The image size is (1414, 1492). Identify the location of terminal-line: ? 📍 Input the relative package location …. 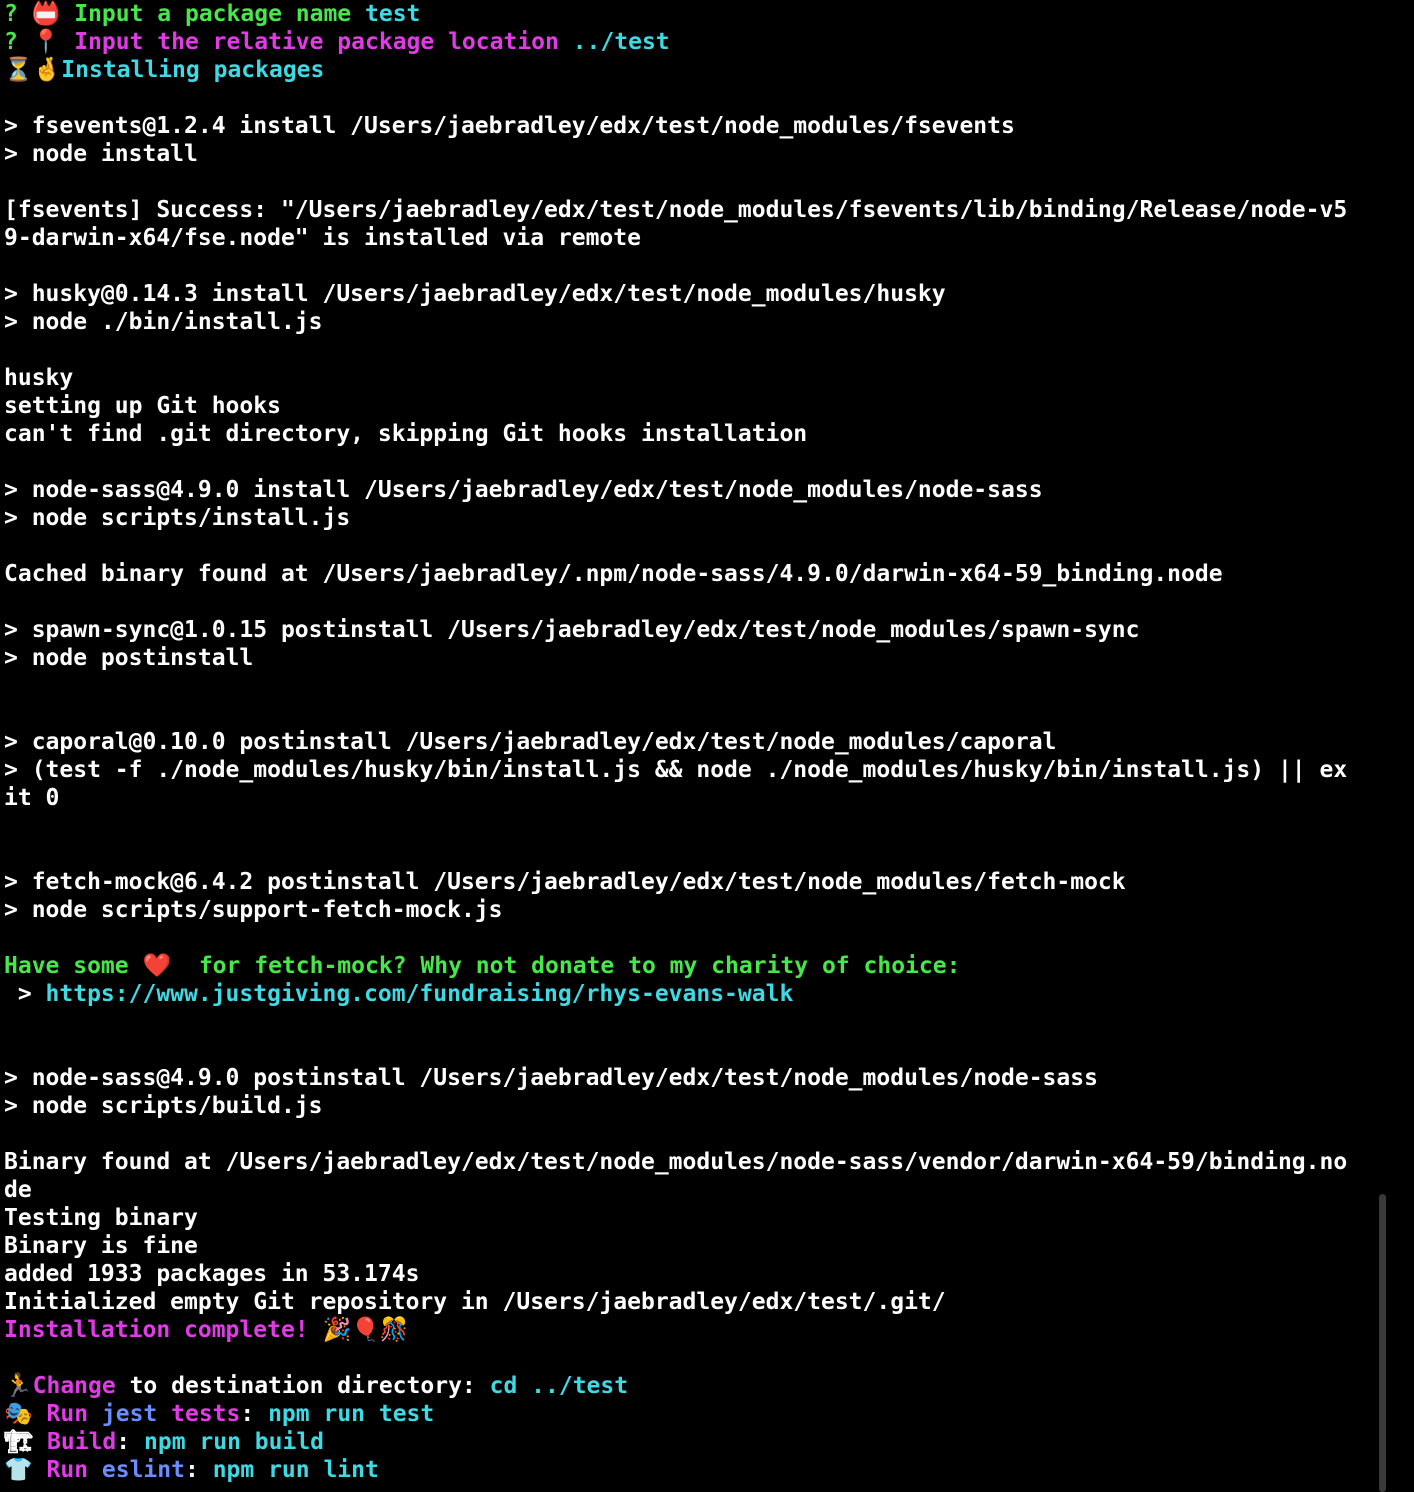
(689, 42).